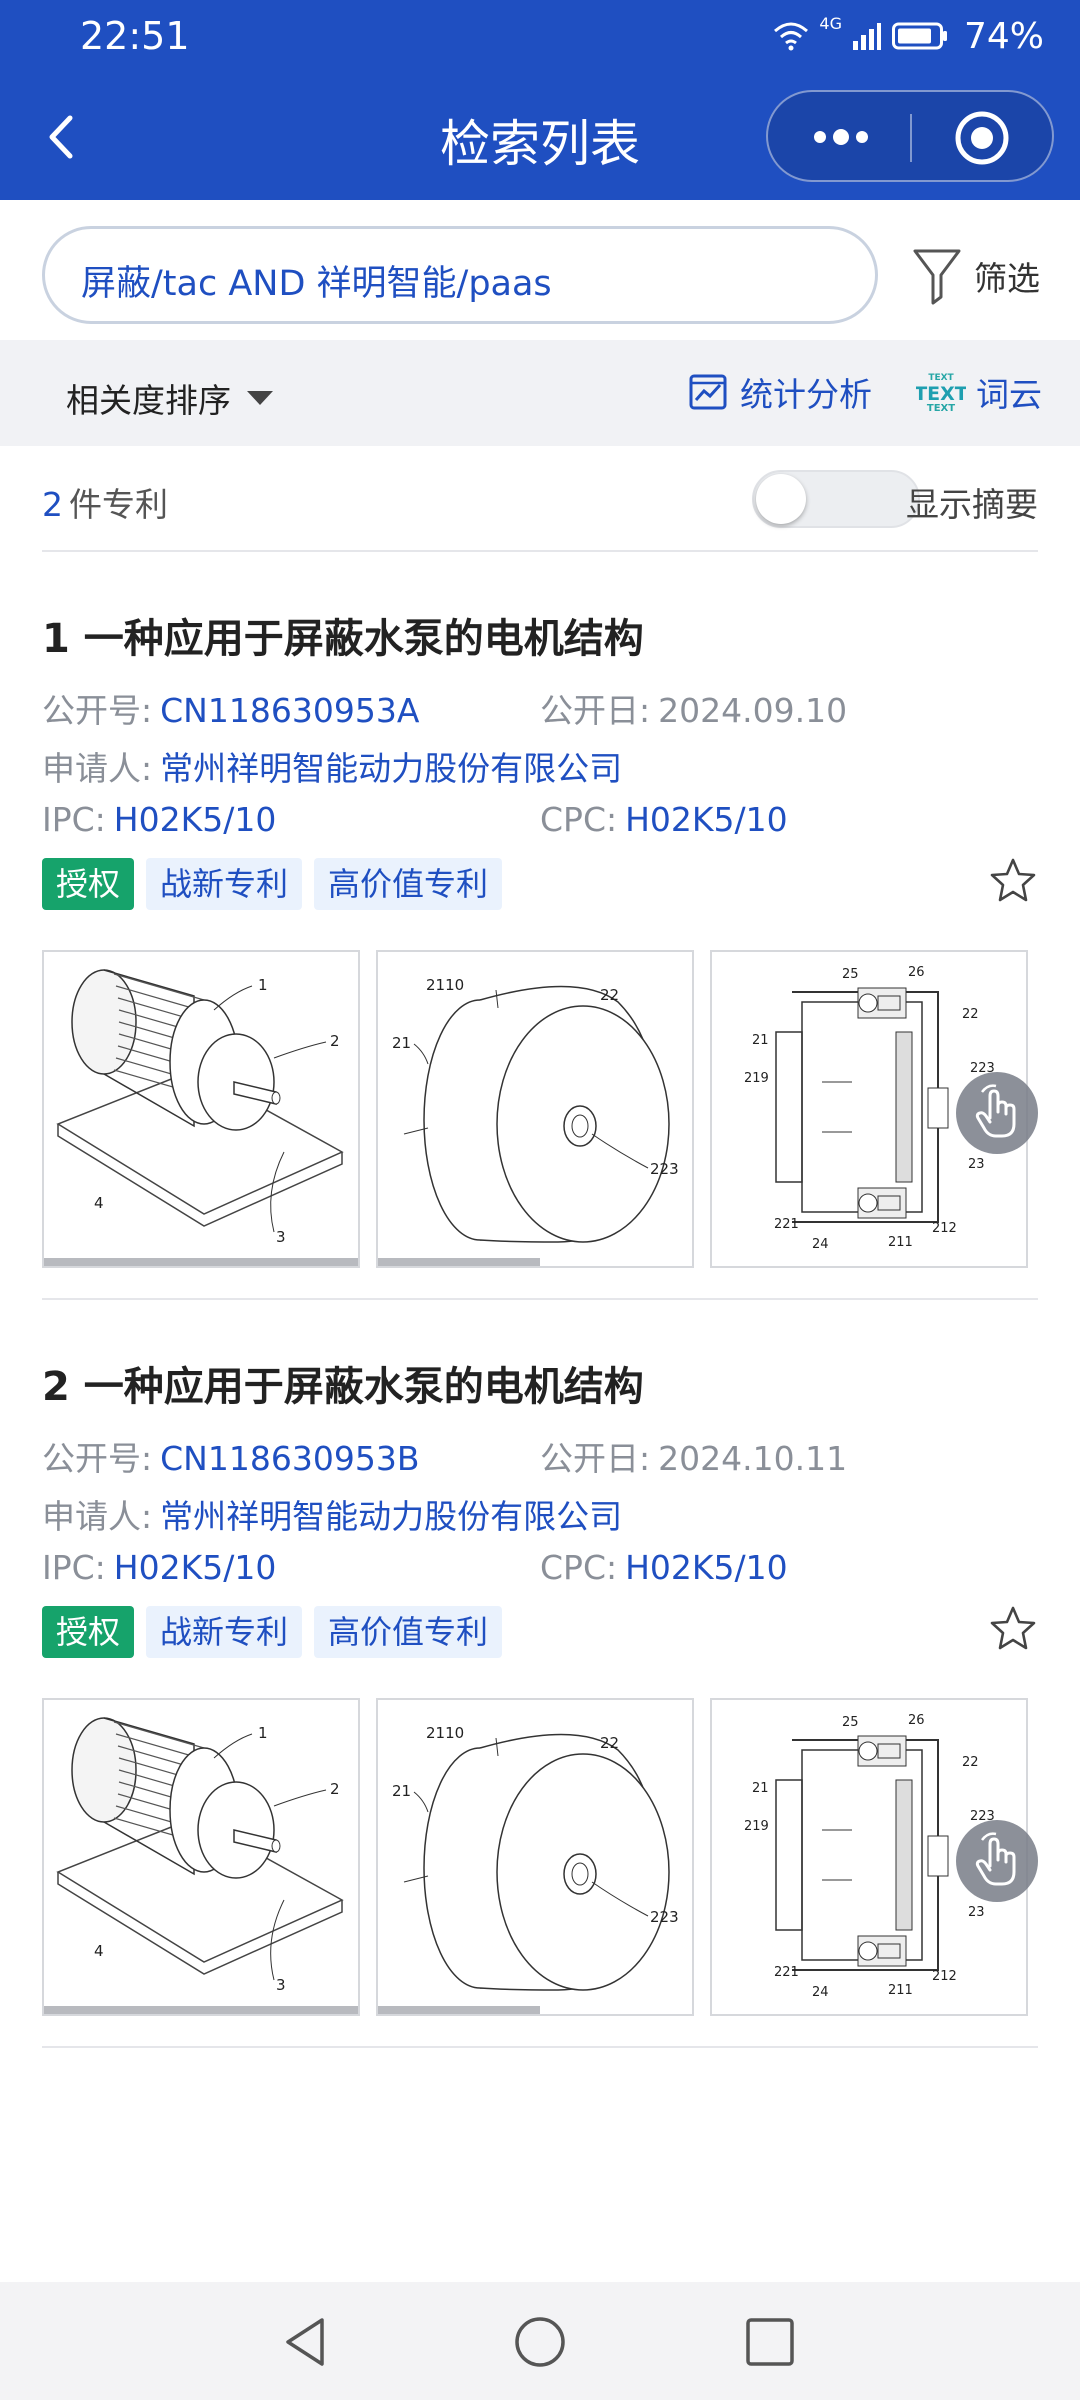 The width and height of the screenshot is (1080, 2400). Describe the element at coordinates (343, 1383) in the screenshot. I see `patent-title: 2 一种应用于屏蔽水泵的电机结构` at that location.